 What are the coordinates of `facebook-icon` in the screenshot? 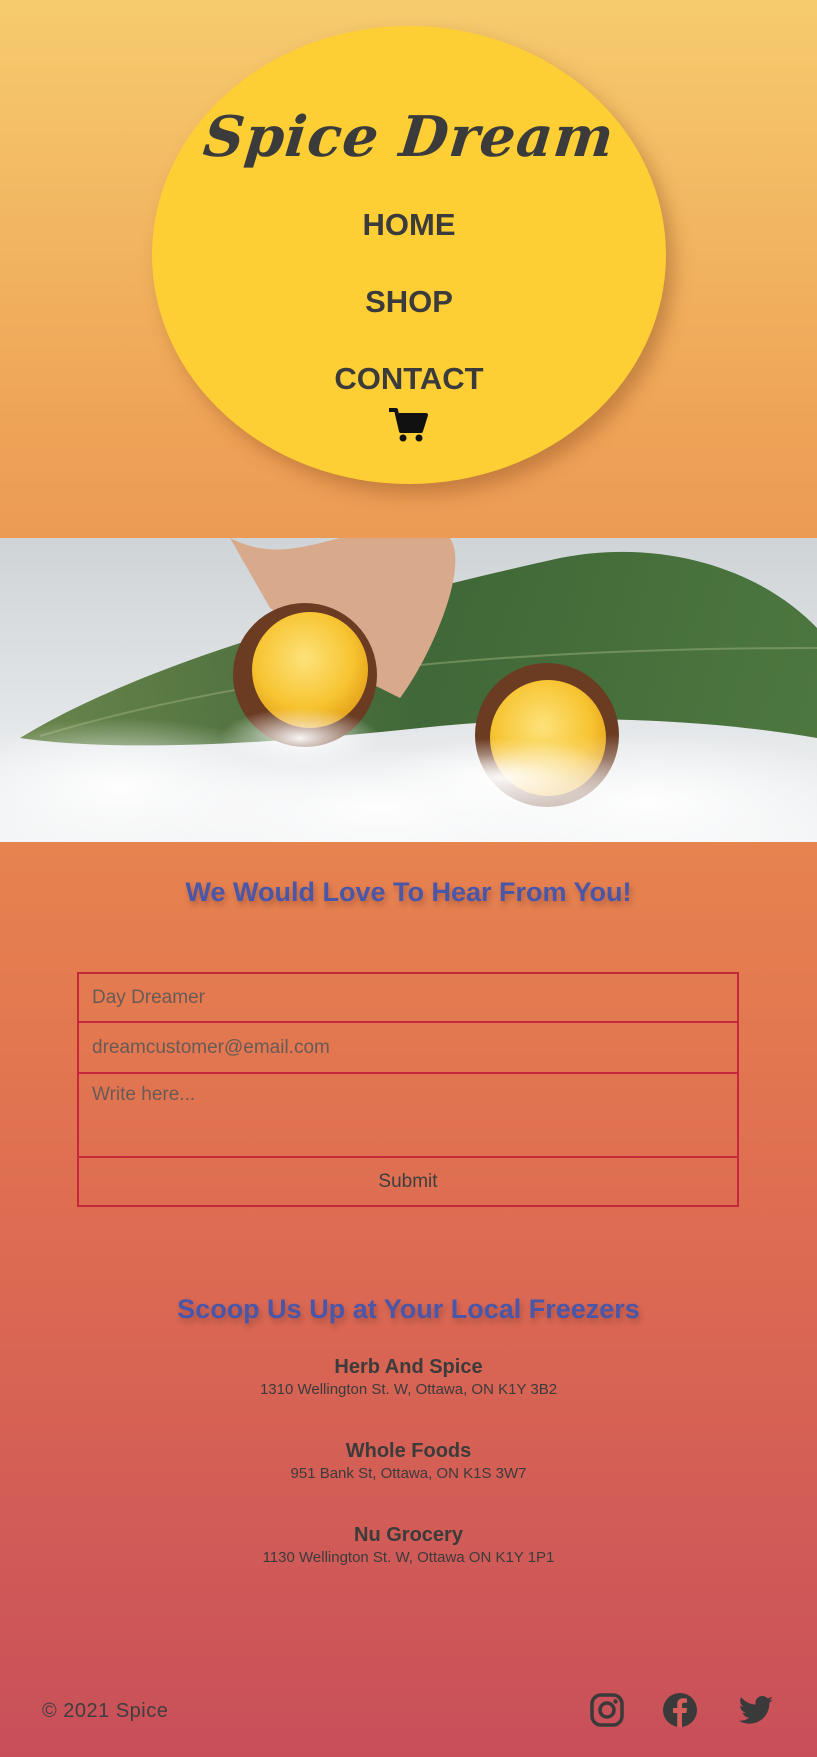 It's located at (680, 1710).